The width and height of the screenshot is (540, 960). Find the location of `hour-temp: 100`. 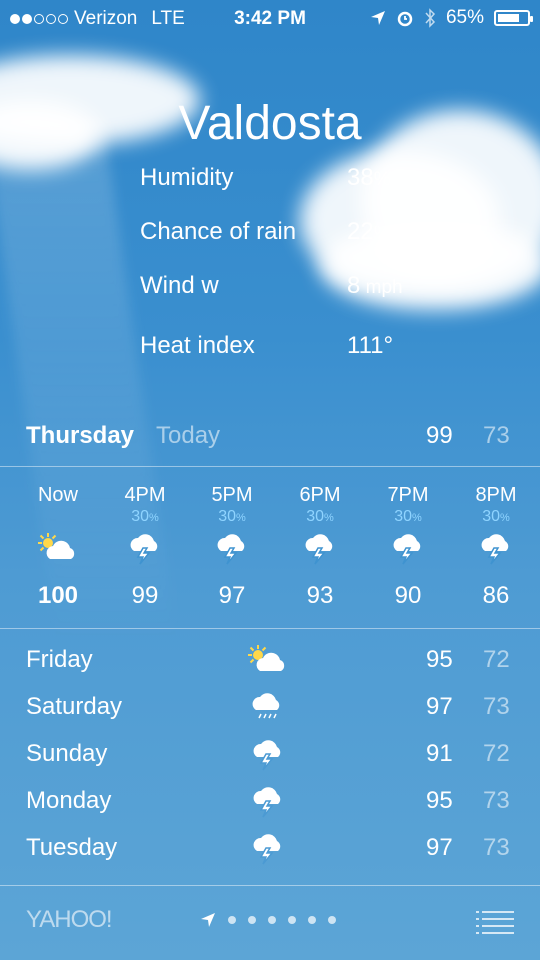

hour-temp: 100 is located at coordinates (58, 595).